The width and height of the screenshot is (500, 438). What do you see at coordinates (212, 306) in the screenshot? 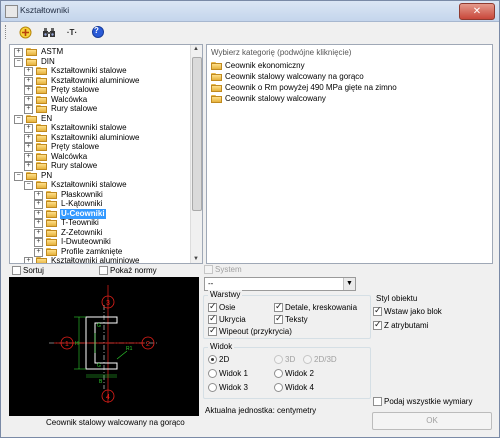
I see `osie-checkbox` at bounding box center [212, 306].